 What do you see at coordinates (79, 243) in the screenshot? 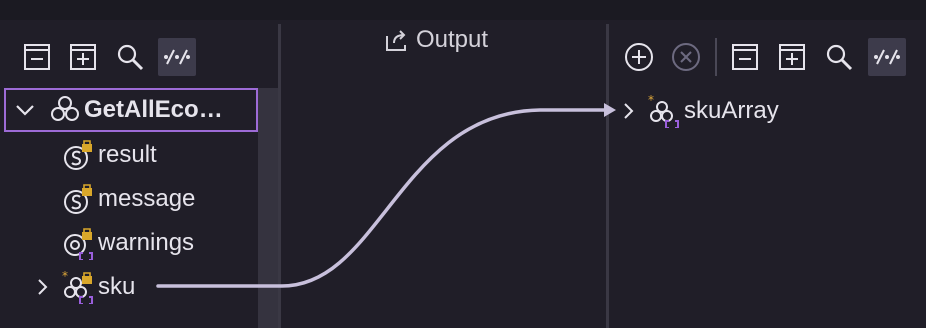
I see `string-array-locked-icon` at bounding box center [79, 243].